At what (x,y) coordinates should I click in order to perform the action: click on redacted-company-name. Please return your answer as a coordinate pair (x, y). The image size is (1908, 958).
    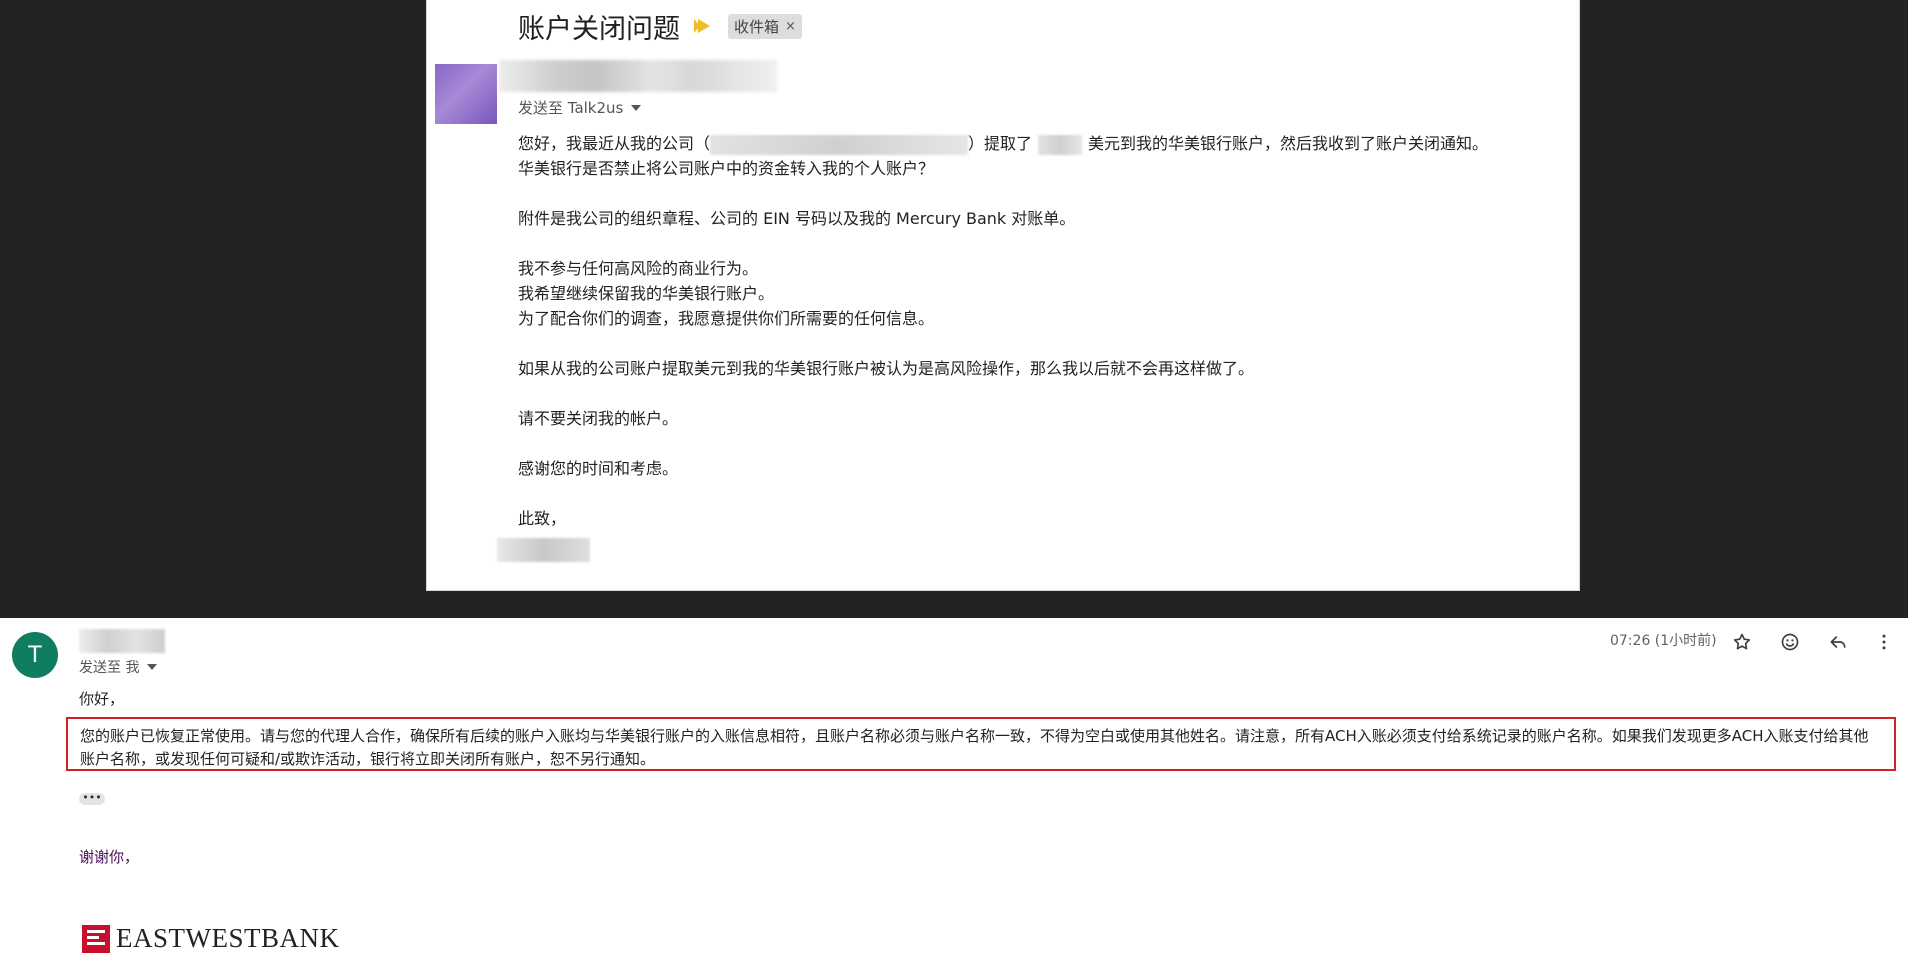
    Looking at the image, I should click on (839, 144).